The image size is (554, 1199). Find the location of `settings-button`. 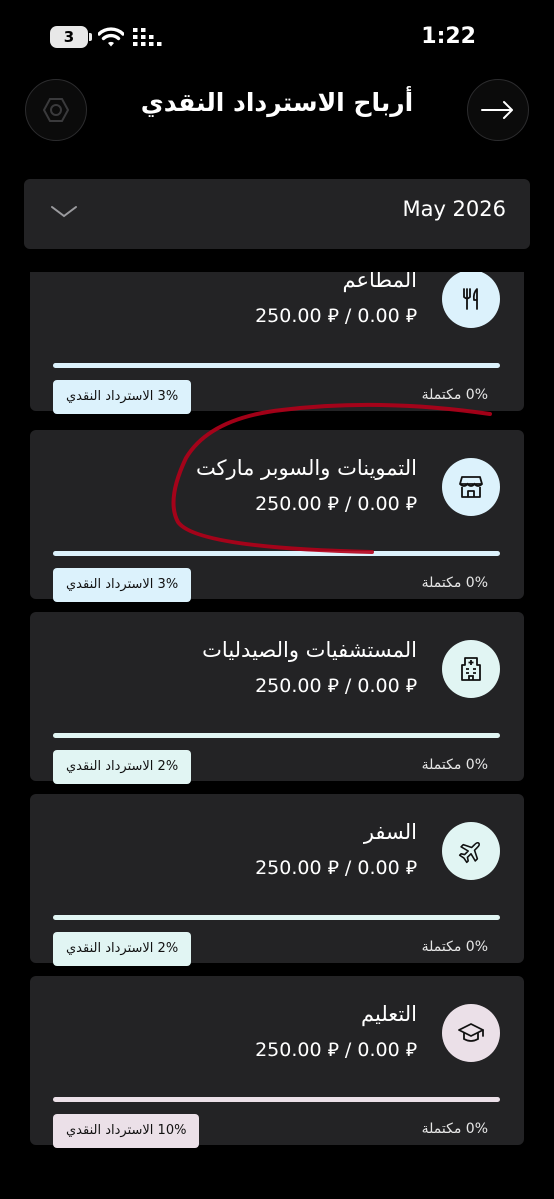

settings-button is located at coordinates (56, 110).